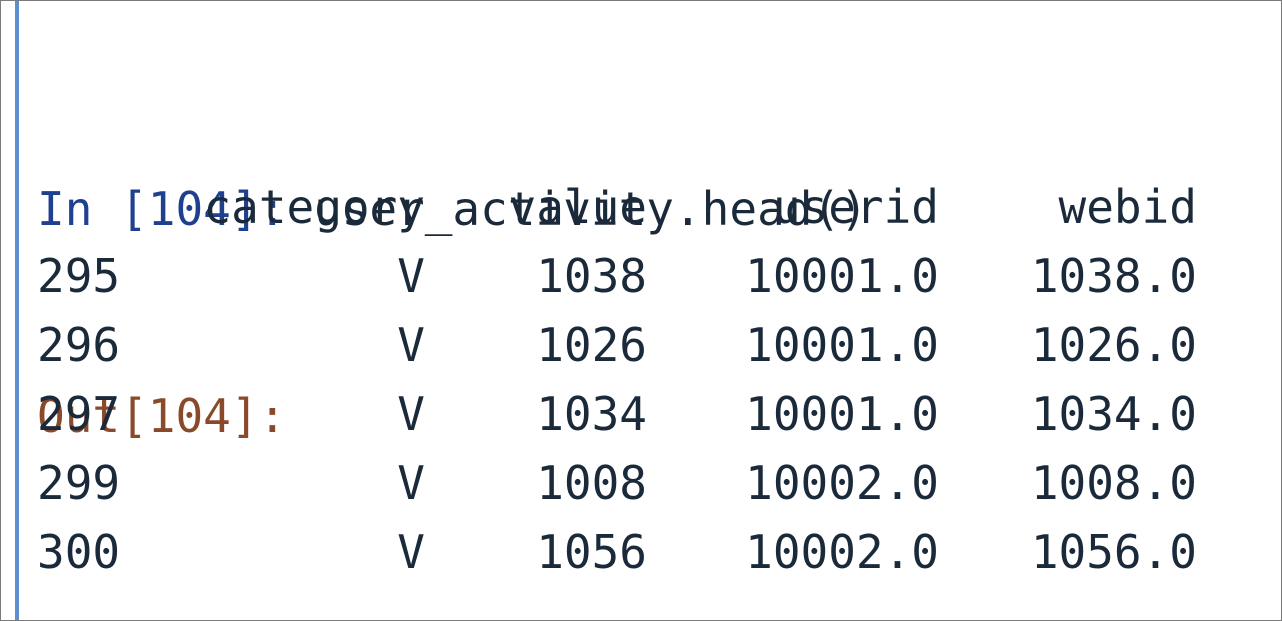  Describe the element at coordinates (855, 207) in the screenshot. I see `column-header-userid: userid` at that location.